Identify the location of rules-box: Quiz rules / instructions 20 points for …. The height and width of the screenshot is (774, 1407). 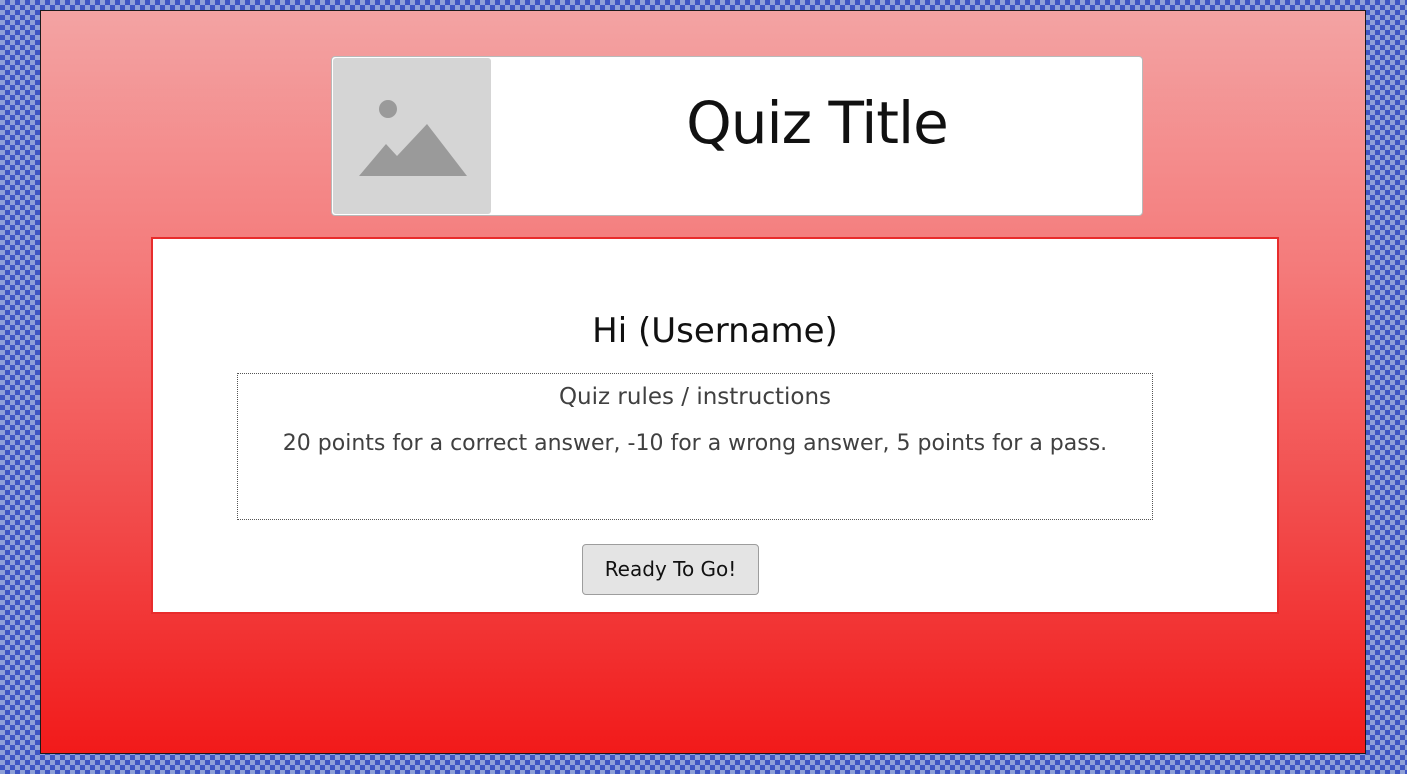
(695, 446).